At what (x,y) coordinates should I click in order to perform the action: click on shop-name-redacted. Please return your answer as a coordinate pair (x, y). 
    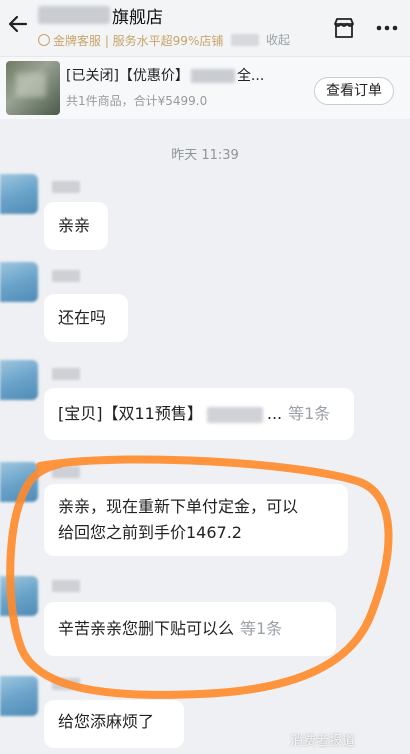
    Looking at the image, I should click on (74, 15).